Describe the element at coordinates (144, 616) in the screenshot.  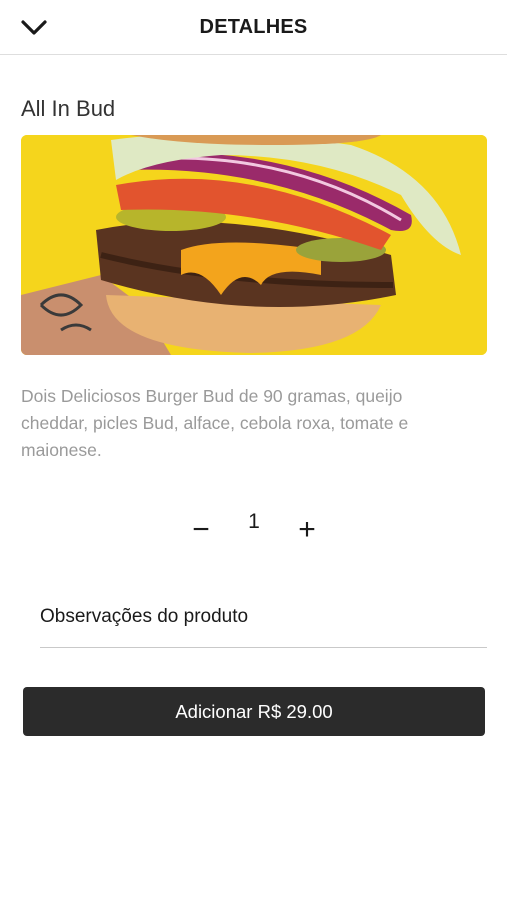
I see `product-notes-placeholder: Observações do produto` at that location.